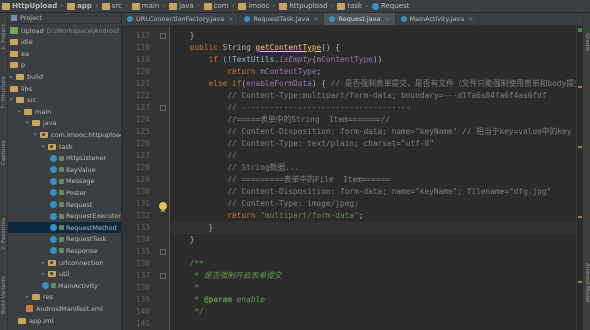 Image resolution: width=590 pixels, height=330 pixels. Describe the element at coordinates (65, 30) in the screenshot. I see `tree-item: UploadD:\Workspace\Android Studio` at that location.